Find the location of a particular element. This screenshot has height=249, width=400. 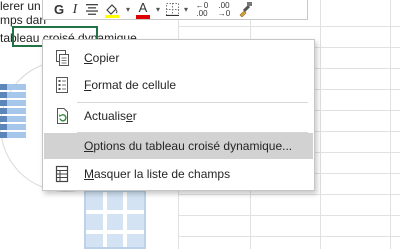

copy-icon is located at coordinates (62, 58).